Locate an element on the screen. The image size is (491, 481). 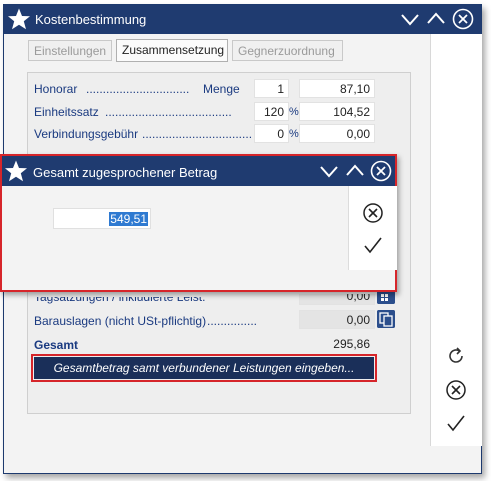
documents-icon is located at coordinates (386, 319).